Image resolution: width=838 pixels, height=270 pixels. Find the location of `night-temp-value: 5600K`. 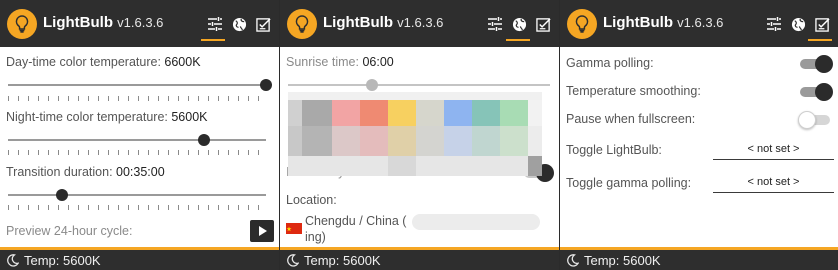

night-temp-value: 5600K is located at coordinates (189, 117).